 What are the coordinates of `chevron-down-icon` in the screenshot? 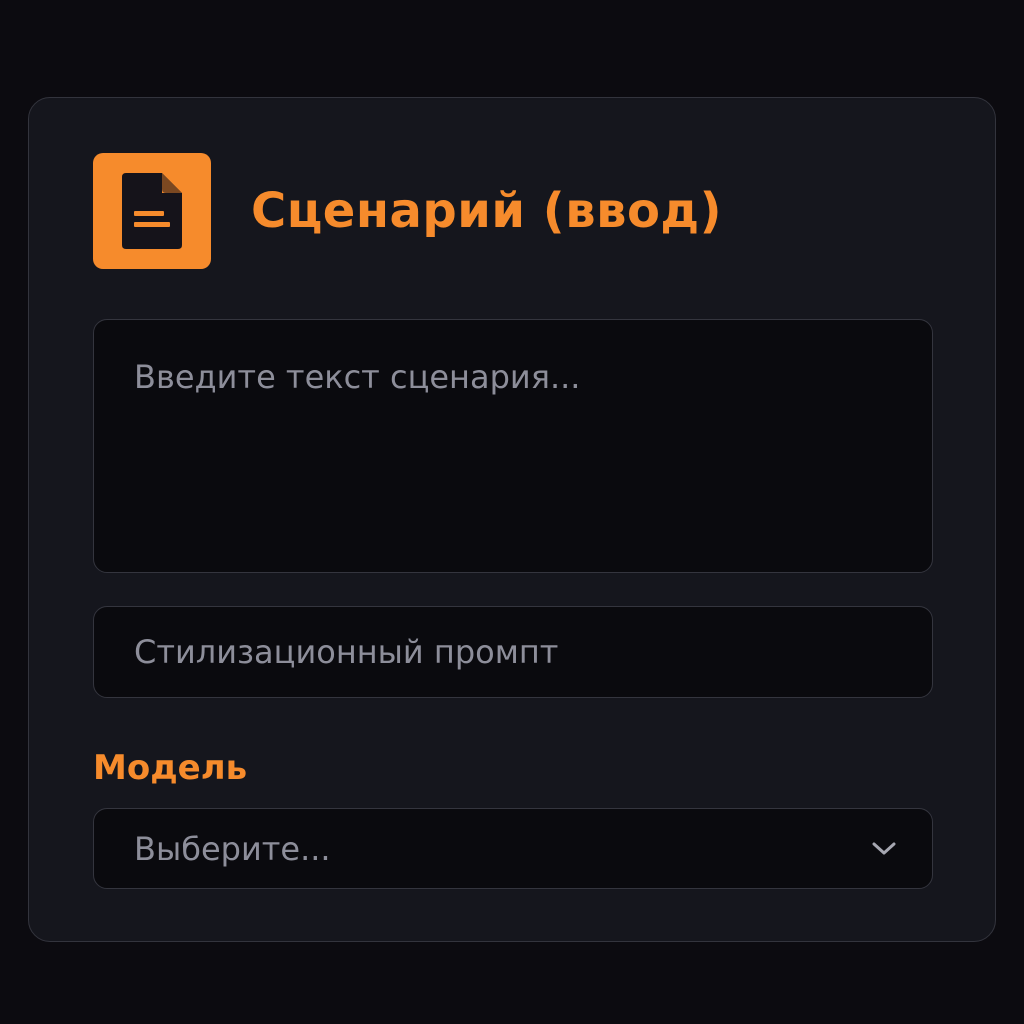 It's located at (884, 849).